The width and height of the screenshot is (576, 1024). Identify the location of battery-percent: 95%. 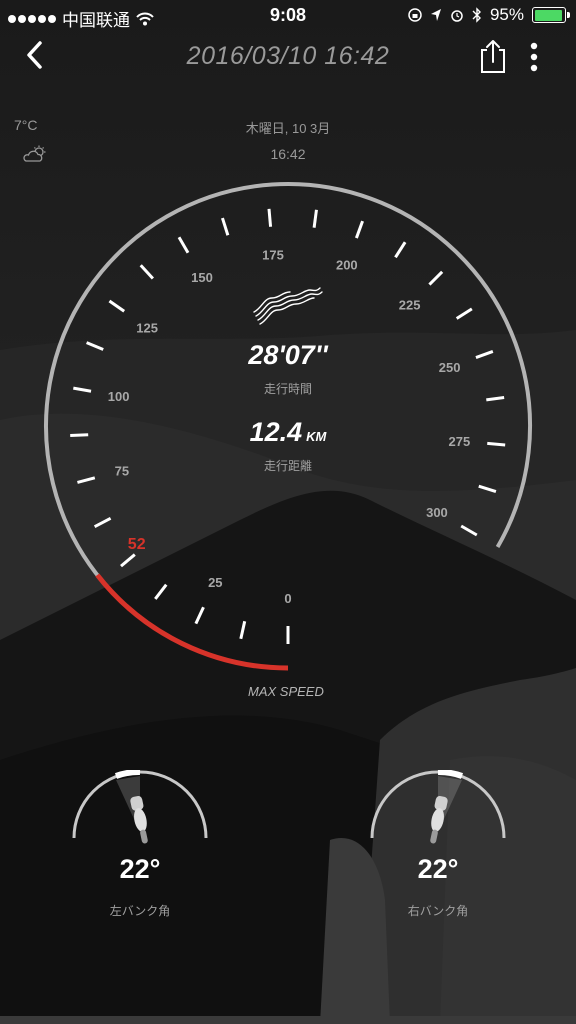
(506, 14).